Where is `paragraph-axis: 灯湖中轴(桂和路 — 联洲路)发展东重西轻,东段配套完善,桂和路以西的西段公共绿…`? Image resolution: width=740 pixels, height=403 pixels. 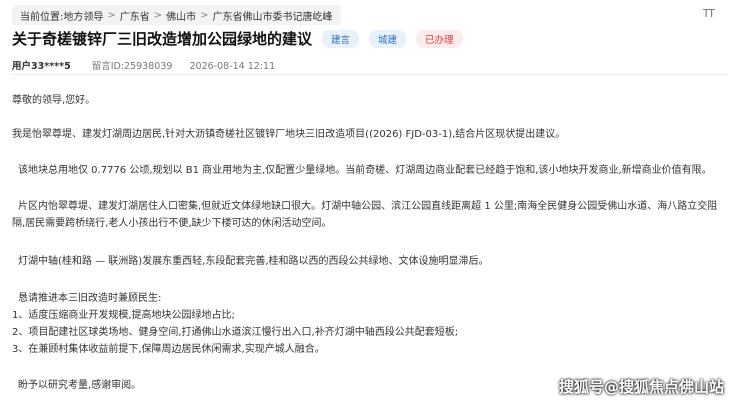
paragraph-axis: 灯湖中轴(桂和路 — 联洲路)发展东重西轻,东段配套完善,桂和路以西的西段公共绿… is located at coordinates (253, 261).